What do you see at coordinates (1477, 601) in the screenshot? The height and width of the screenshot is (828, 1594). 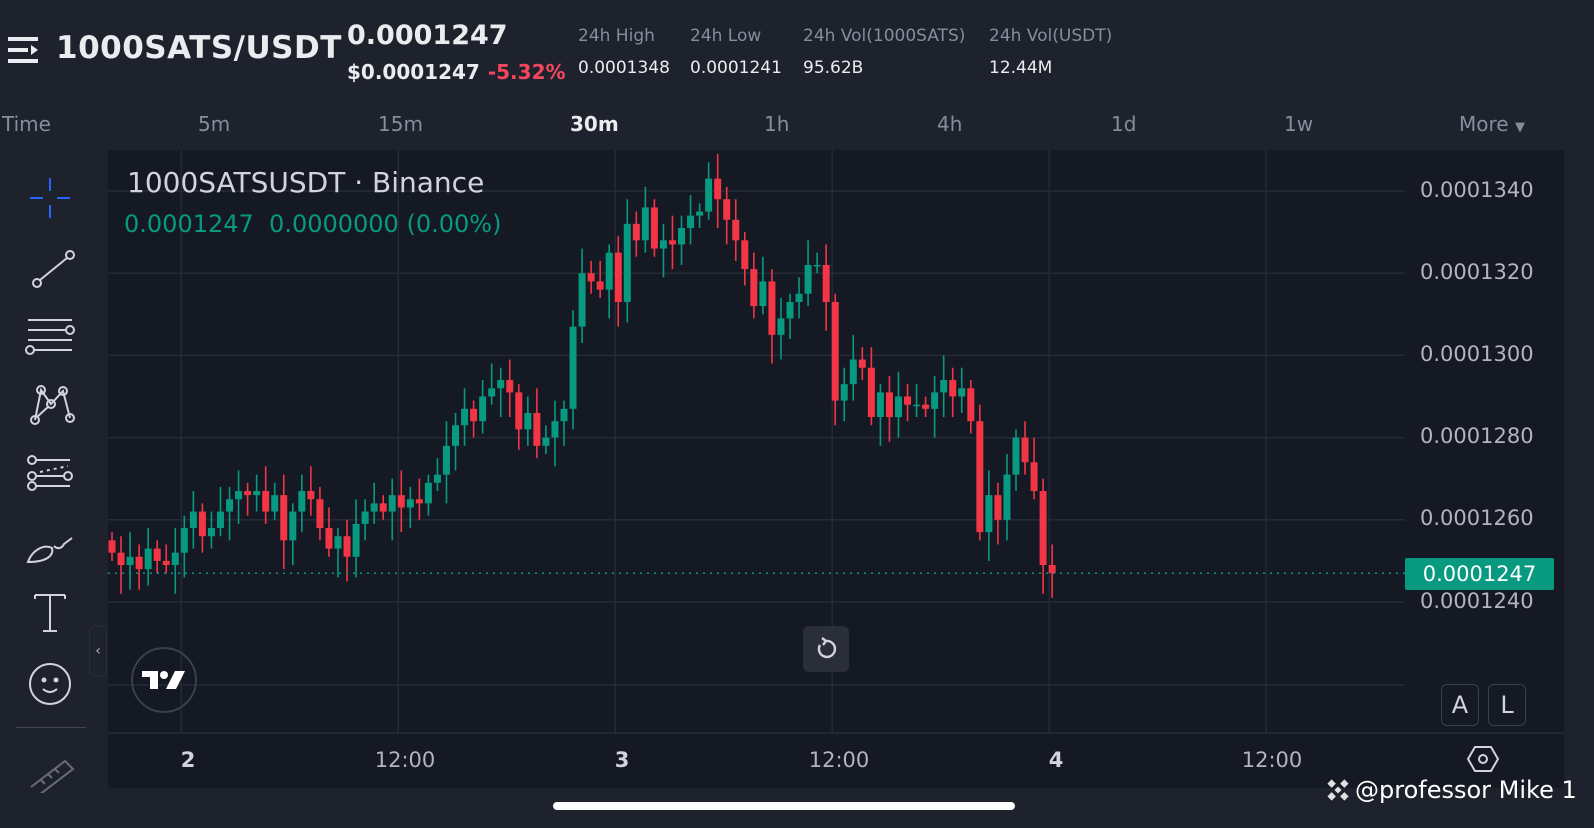 I see `y-tick-label: 0.0001240` at bounding box center [1477, 601].